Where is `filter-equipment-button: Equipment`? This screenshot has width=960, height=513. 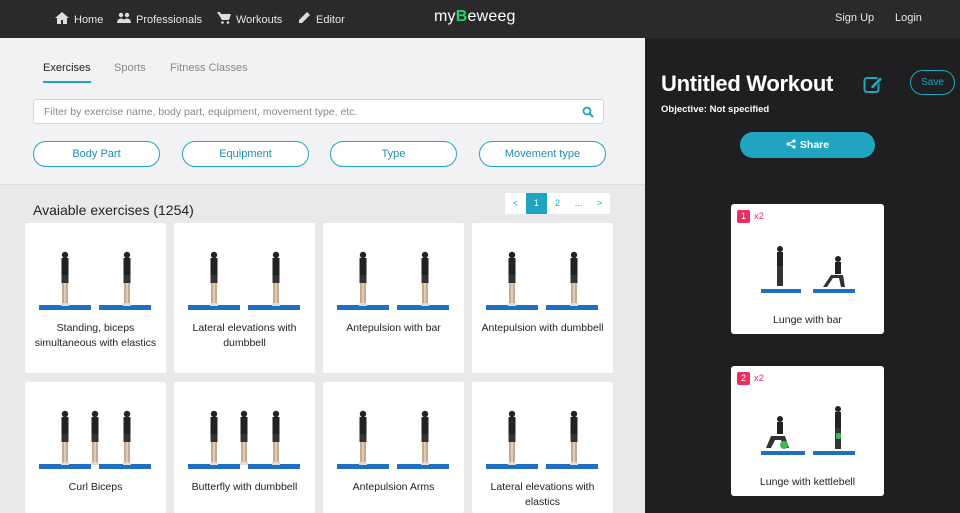 filter-equipment-button: Equipment is located at coordinates (245, 154).